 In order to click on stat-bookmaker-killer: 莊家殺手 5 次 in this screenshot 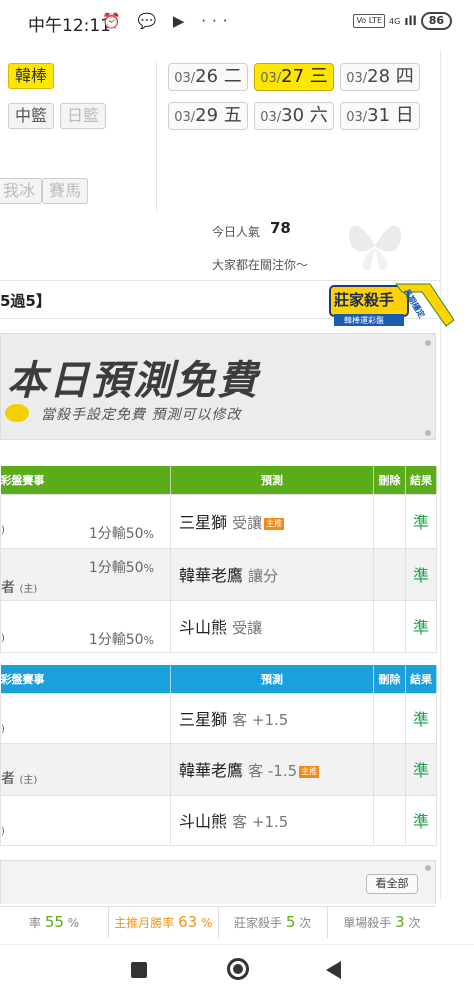, I will do `click(273, 922)`.